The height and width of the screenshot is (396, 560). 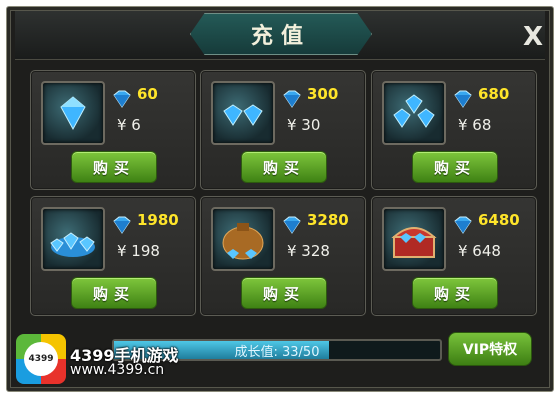 What do you see at coordinates (138, 251) in the screenshot?
I see `price-label: ¥ 198` at bounding box center [138, 251].